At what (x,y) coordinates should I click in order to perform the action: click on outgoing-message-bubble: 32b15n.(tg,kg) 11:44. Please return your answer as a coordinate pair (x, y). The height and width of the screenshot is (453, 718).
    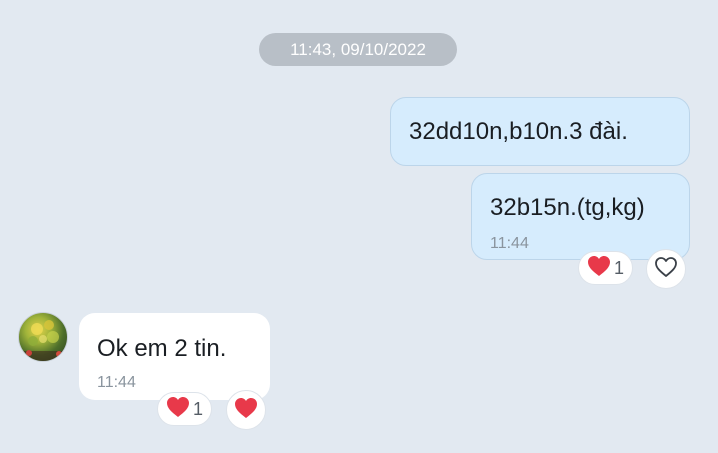
    Looking at the image, I should click on (580, 216).